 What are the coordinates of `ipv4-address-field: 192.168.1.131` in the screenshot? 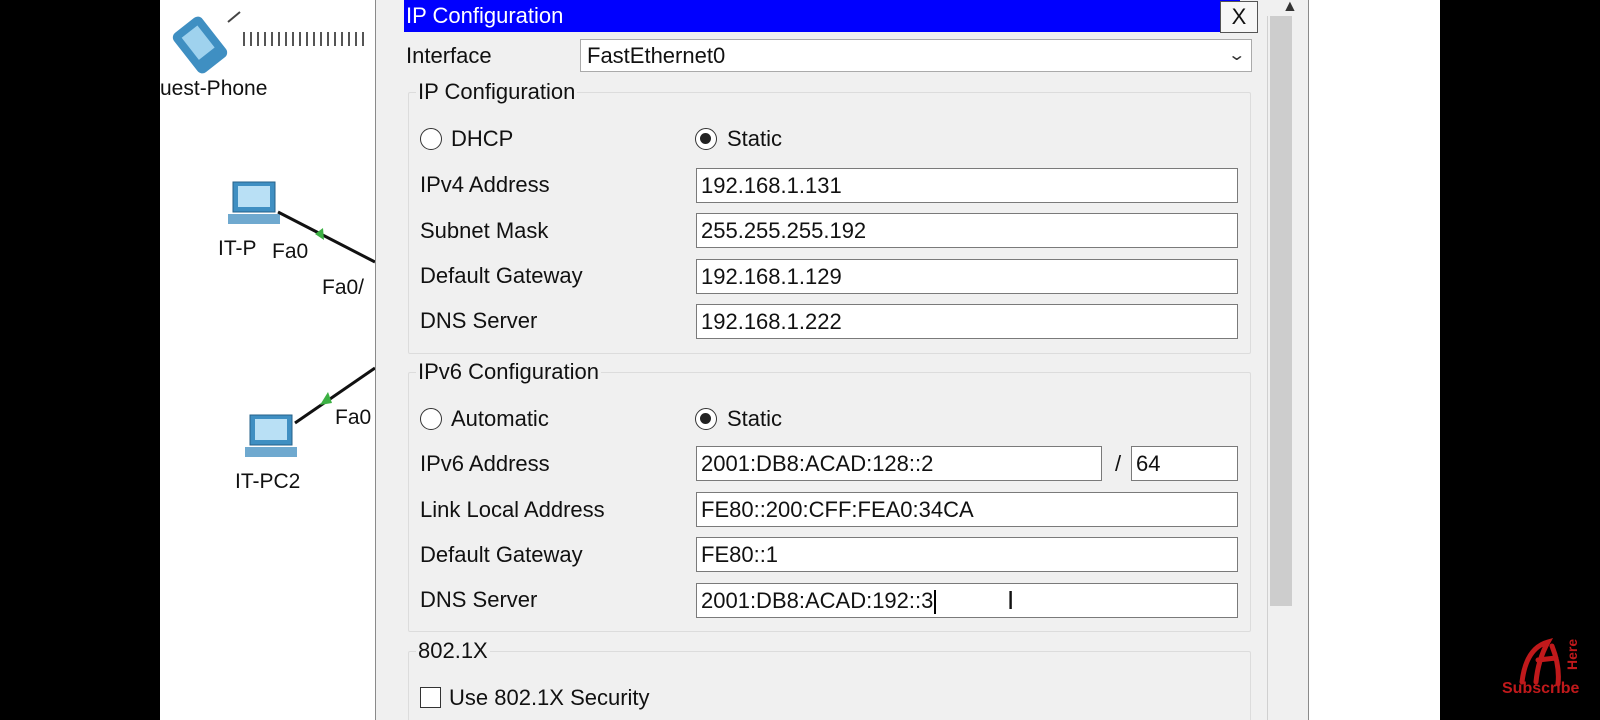 It's located at (967, 185).